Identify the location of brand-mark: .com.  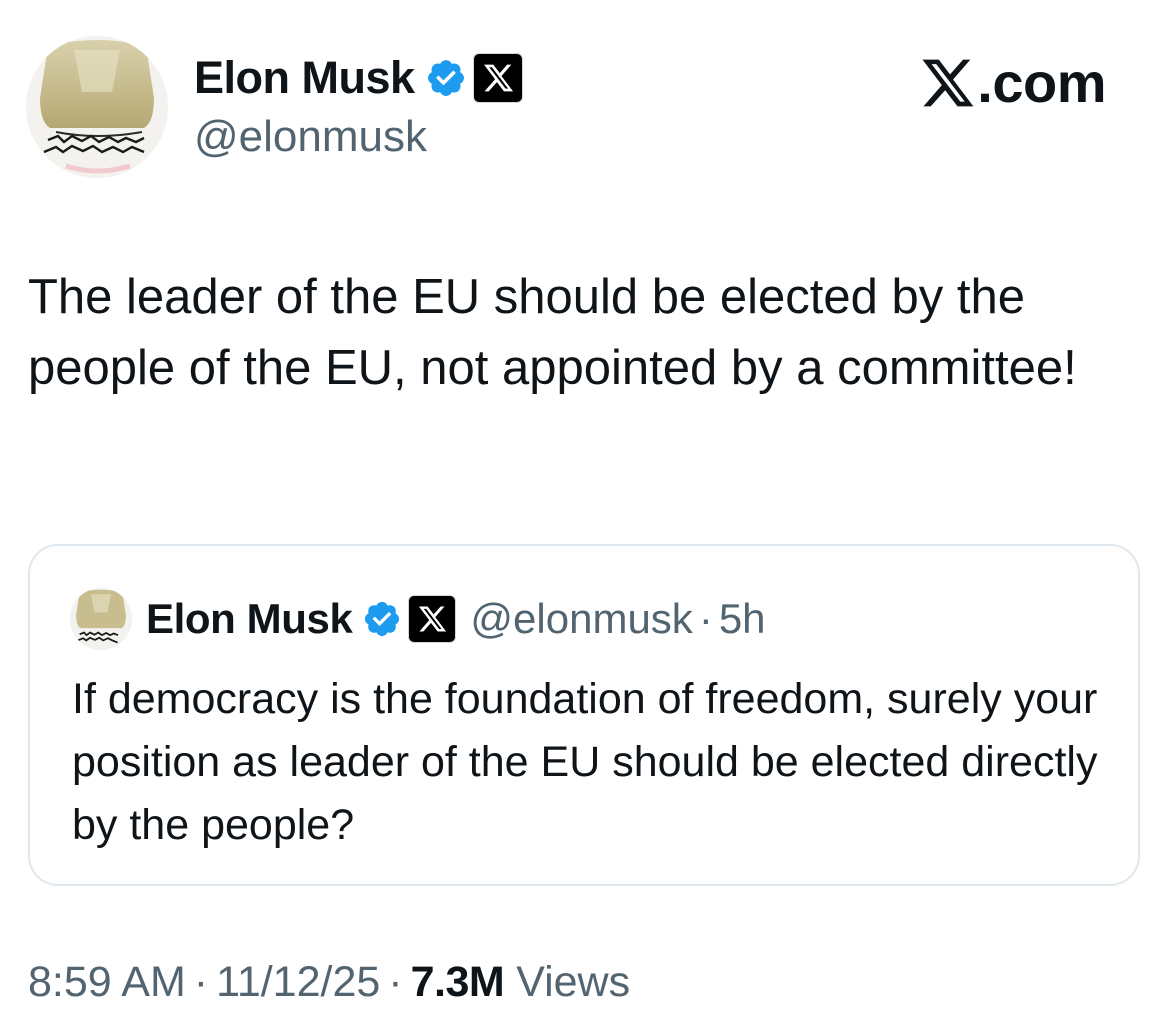
(1012, 82).